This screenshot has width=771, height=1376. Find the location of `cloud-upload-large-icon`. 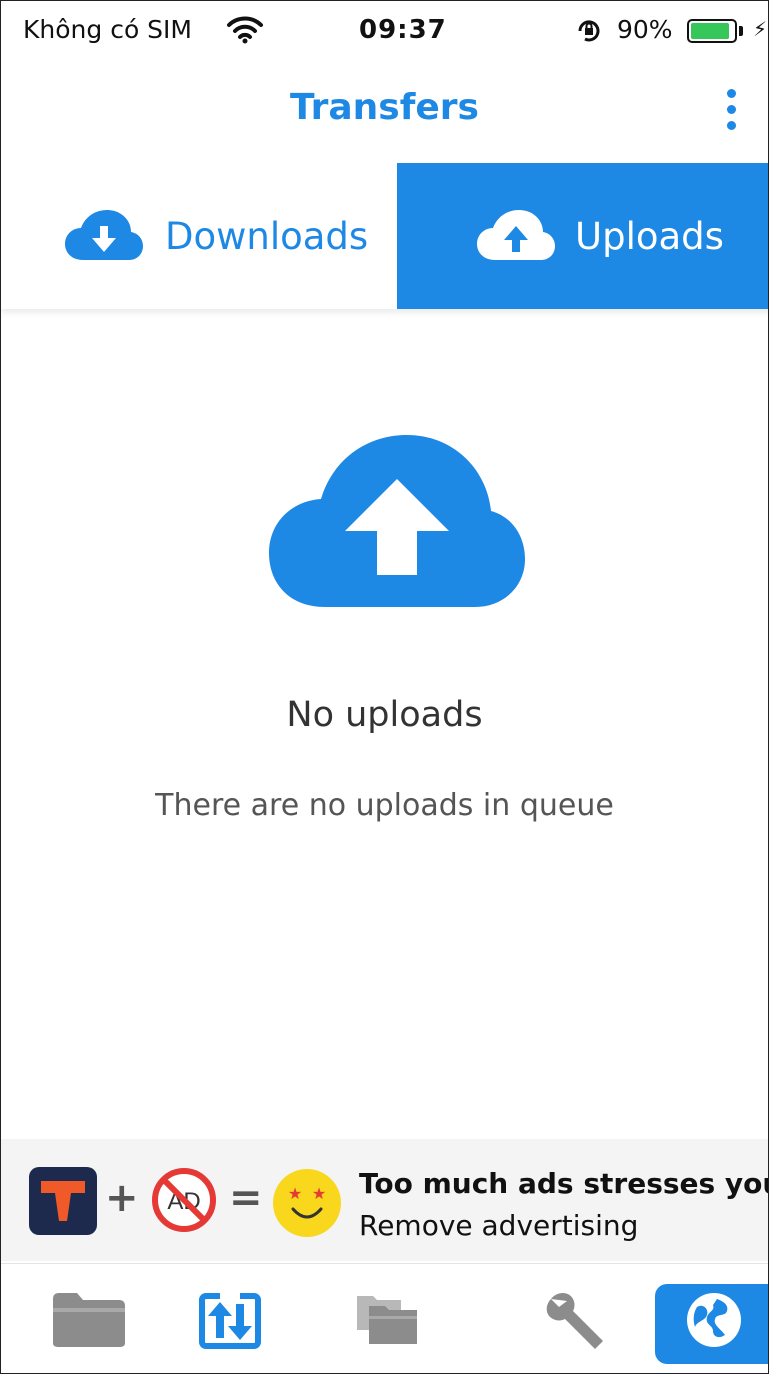

cloud-upload-large-icon is located at coordinates (397, 523).